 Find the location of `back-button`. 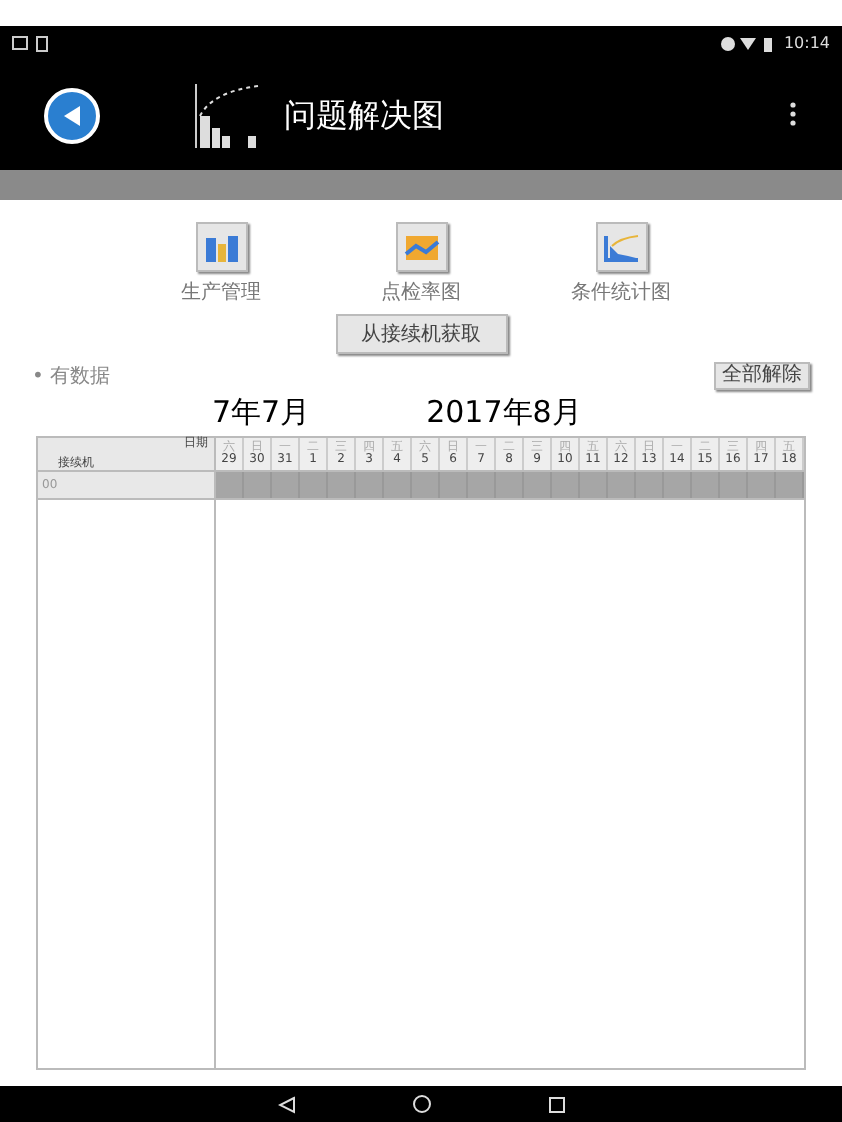

back-button is located at coordinates (72, 115).